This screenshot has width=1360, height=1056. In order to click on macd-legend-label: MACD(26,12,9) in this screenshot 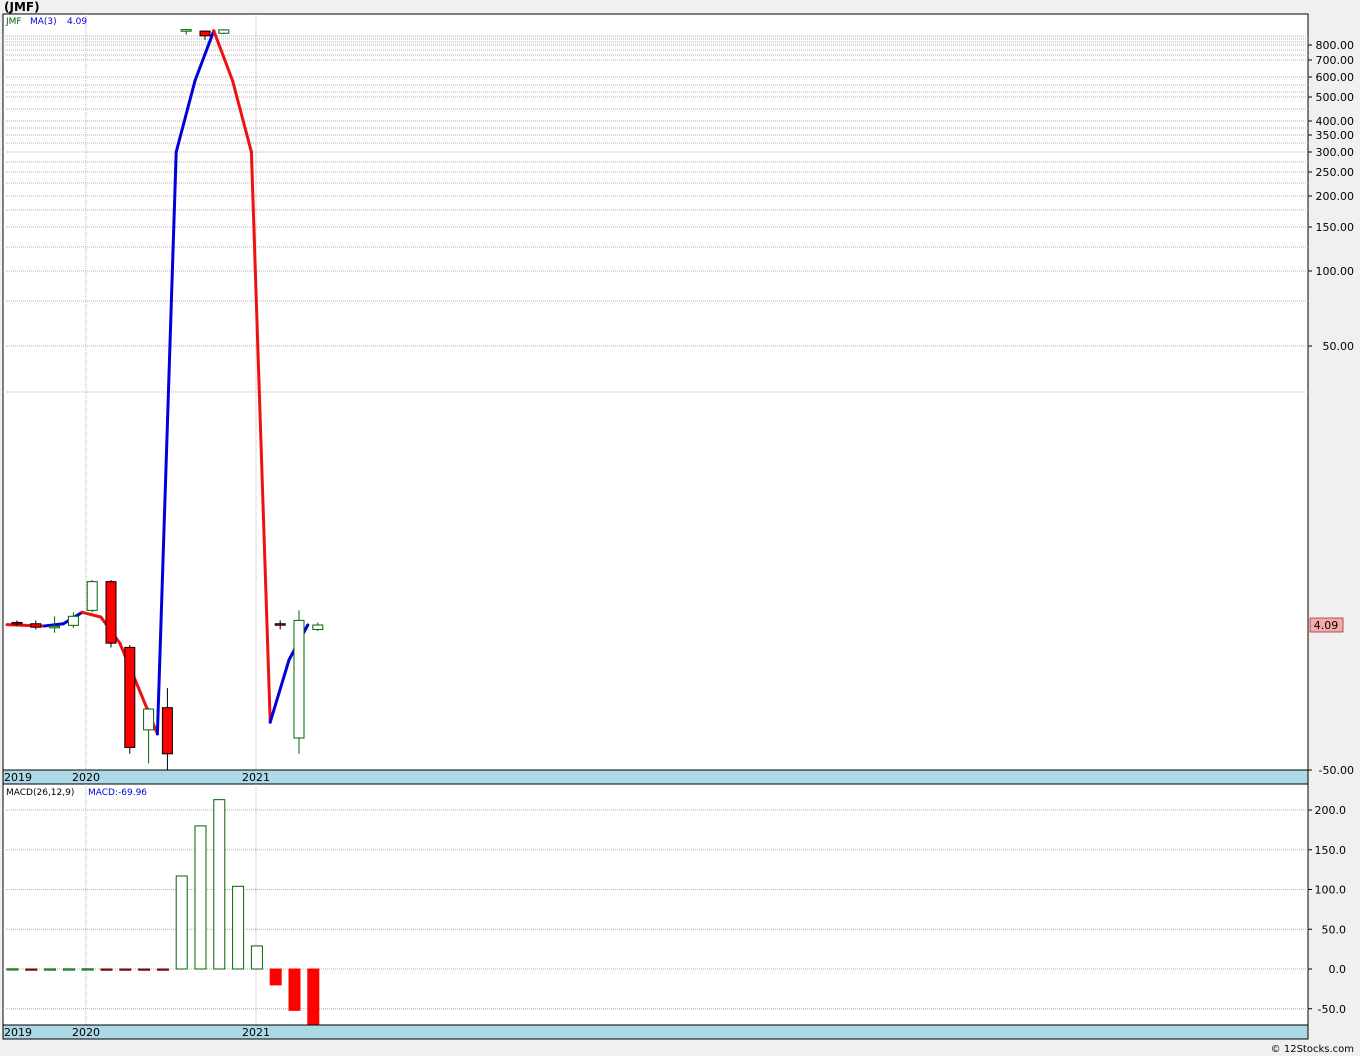, I will do `click(40, 793)`.